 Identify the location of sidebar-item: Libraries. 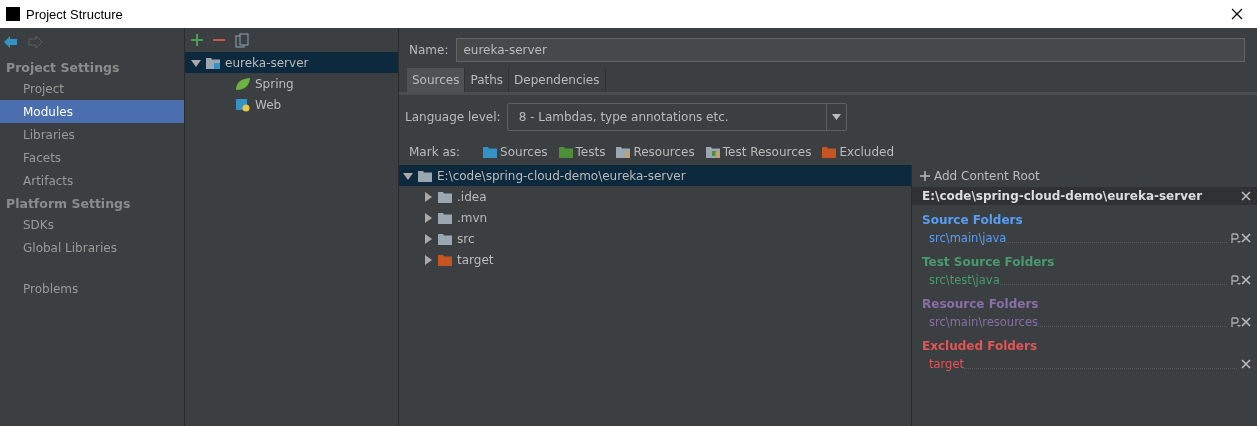
(92, 134).